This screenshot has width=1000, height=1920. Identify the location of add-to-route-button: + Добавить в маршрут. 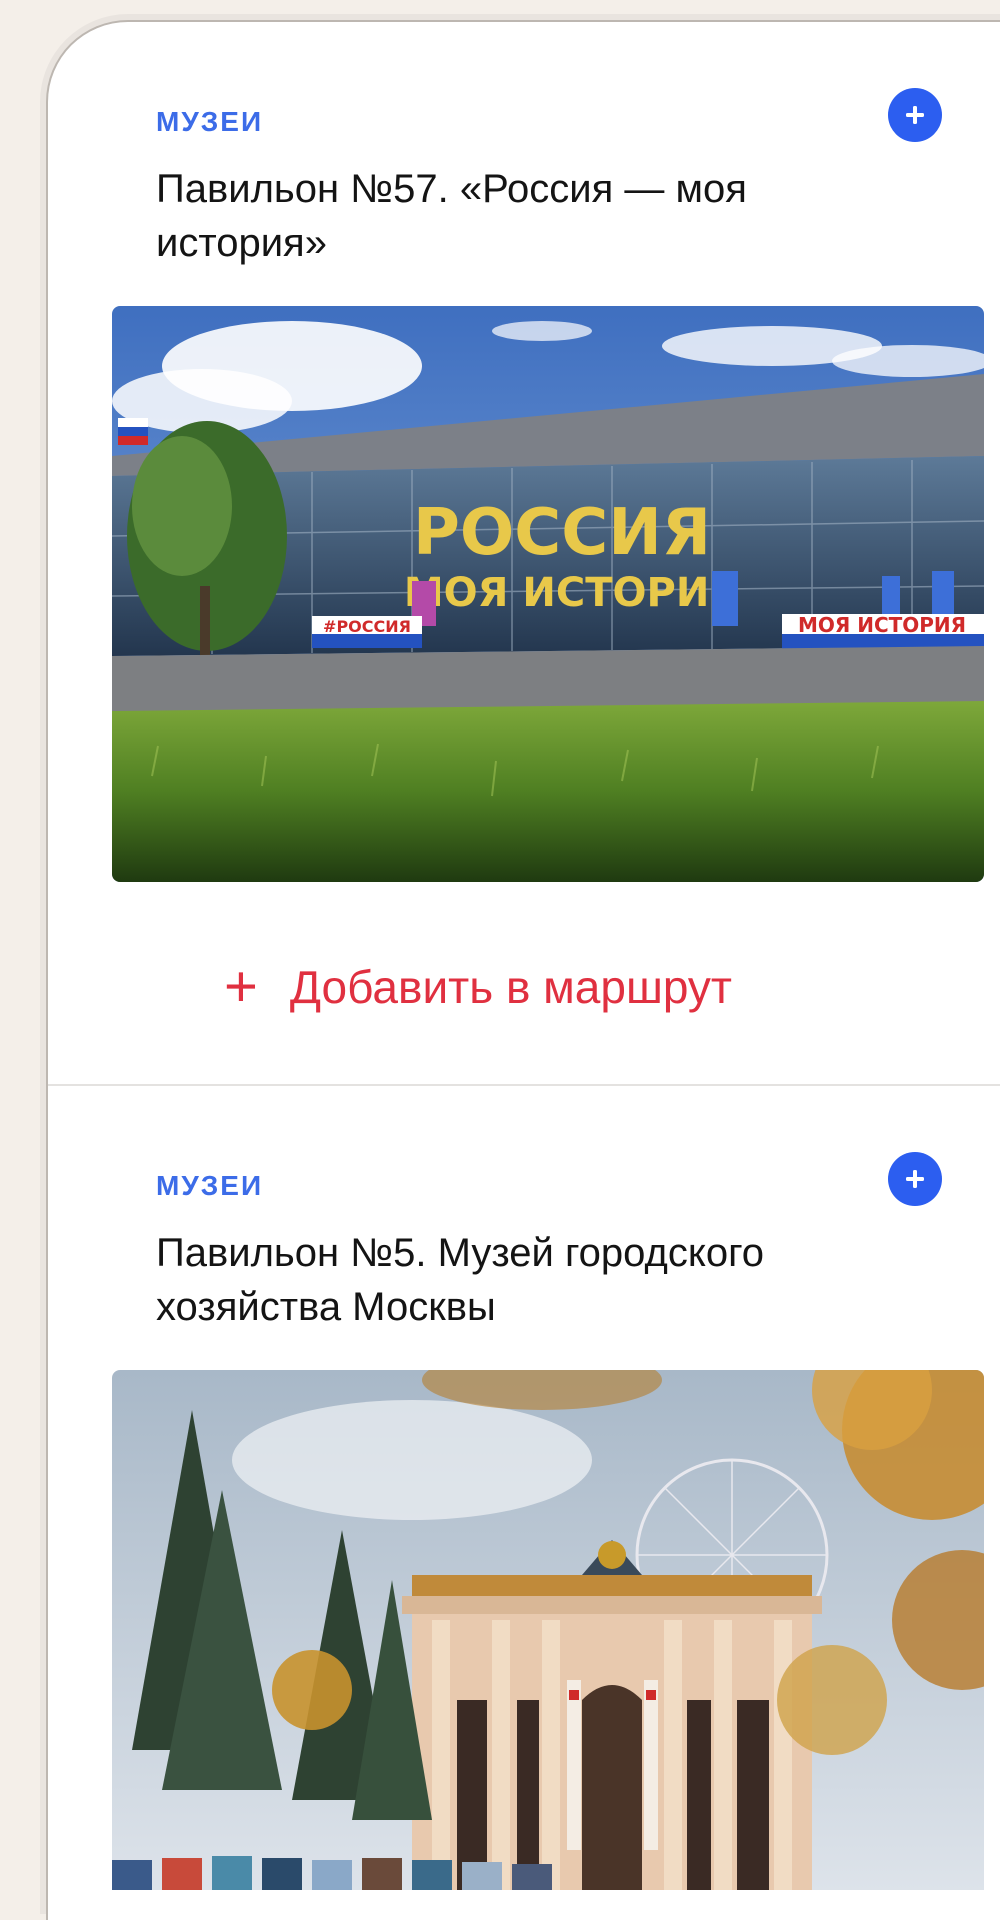
(478, 987).